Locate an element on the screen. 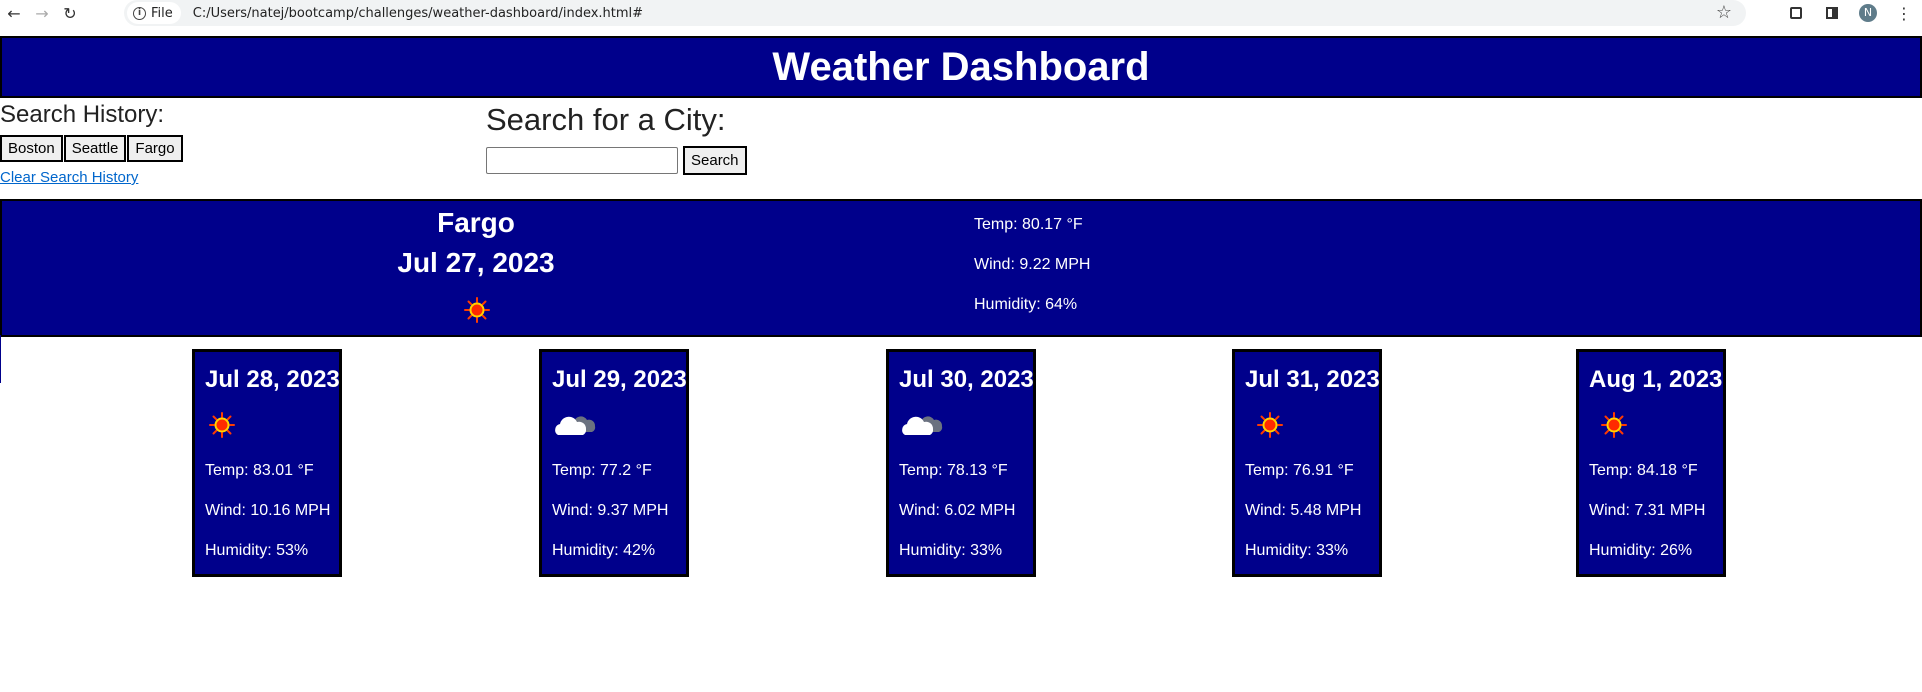 The width and height of the screenshot is (1922, 692). history-button-boston: Boston is located at coordinates (31, 148).